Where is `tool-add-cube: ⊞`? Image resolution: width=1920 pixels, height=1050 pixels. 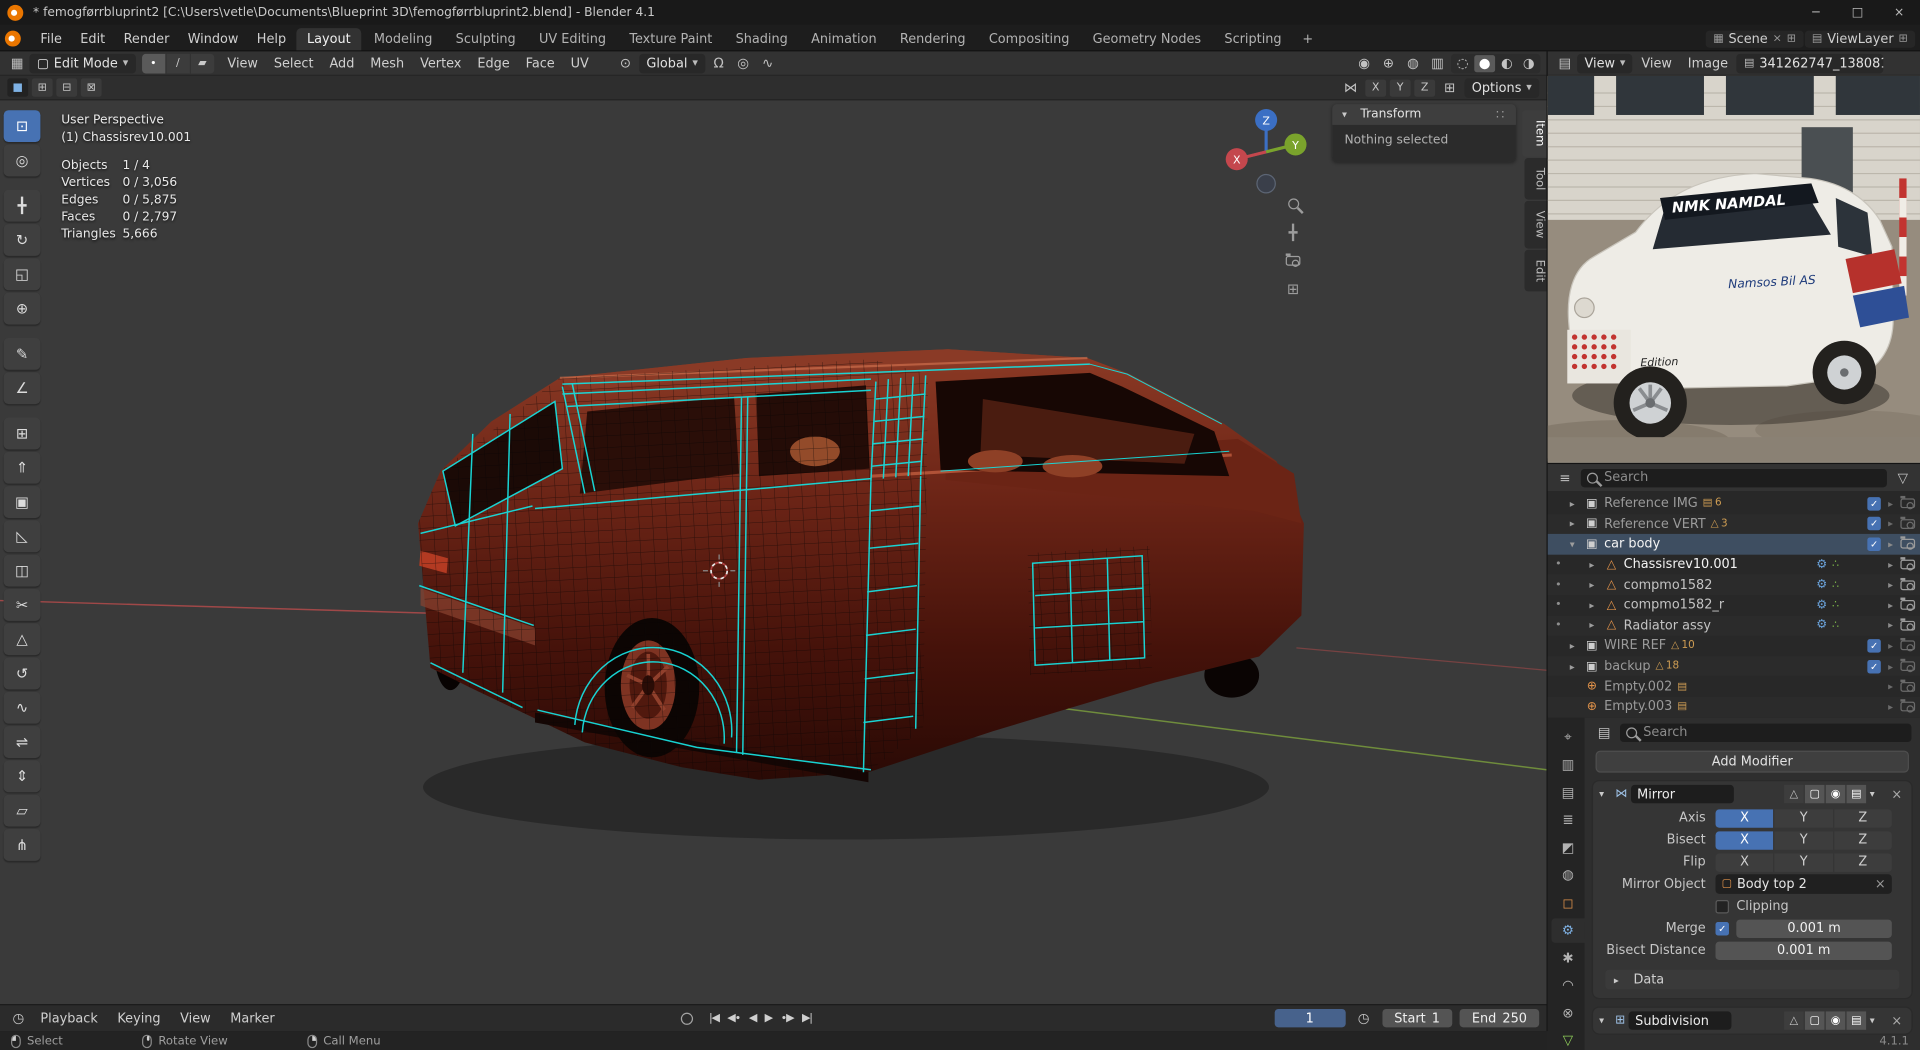
tool-add-cube: ⊞ is located at coordinates (22, 433).